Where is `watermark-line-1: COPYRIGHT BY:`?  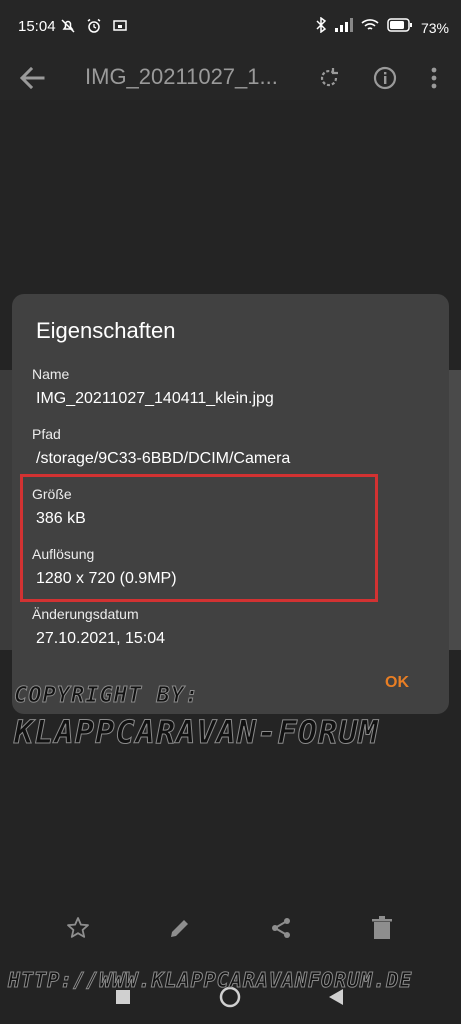 watermark-line-1: COPYRIGHT BY: is located at coordinates (106, 696).